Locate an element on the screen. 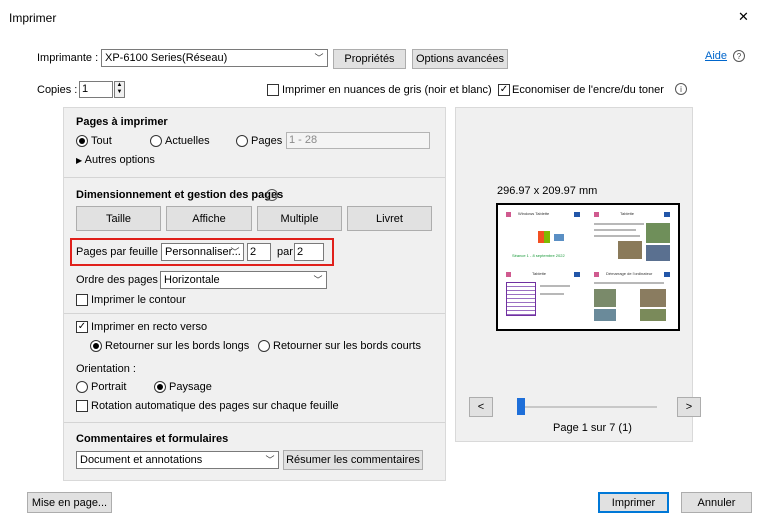 This screenshot has width=761, height=519. thumbnail-page-4: Démarrage de l'ordinateur is located at coordinates (633, 297).